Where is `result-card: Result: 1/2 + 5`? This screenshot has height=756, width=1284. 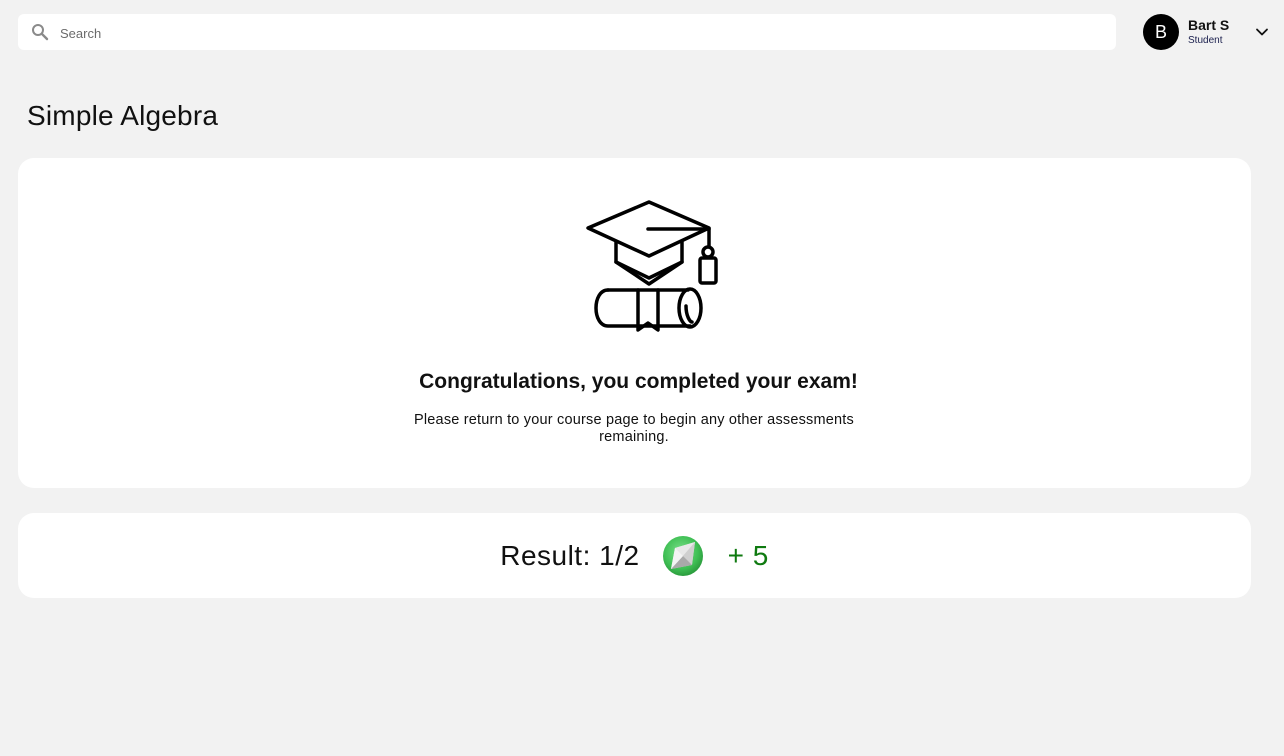 result-card: Result: 1/2 + 5 is located at coordinates (634, 555).